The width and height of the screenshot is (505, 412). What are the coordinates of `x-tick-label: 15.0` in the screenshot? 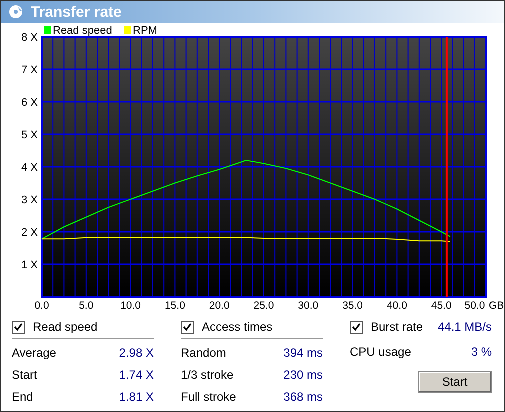 It's located at (175, 306).